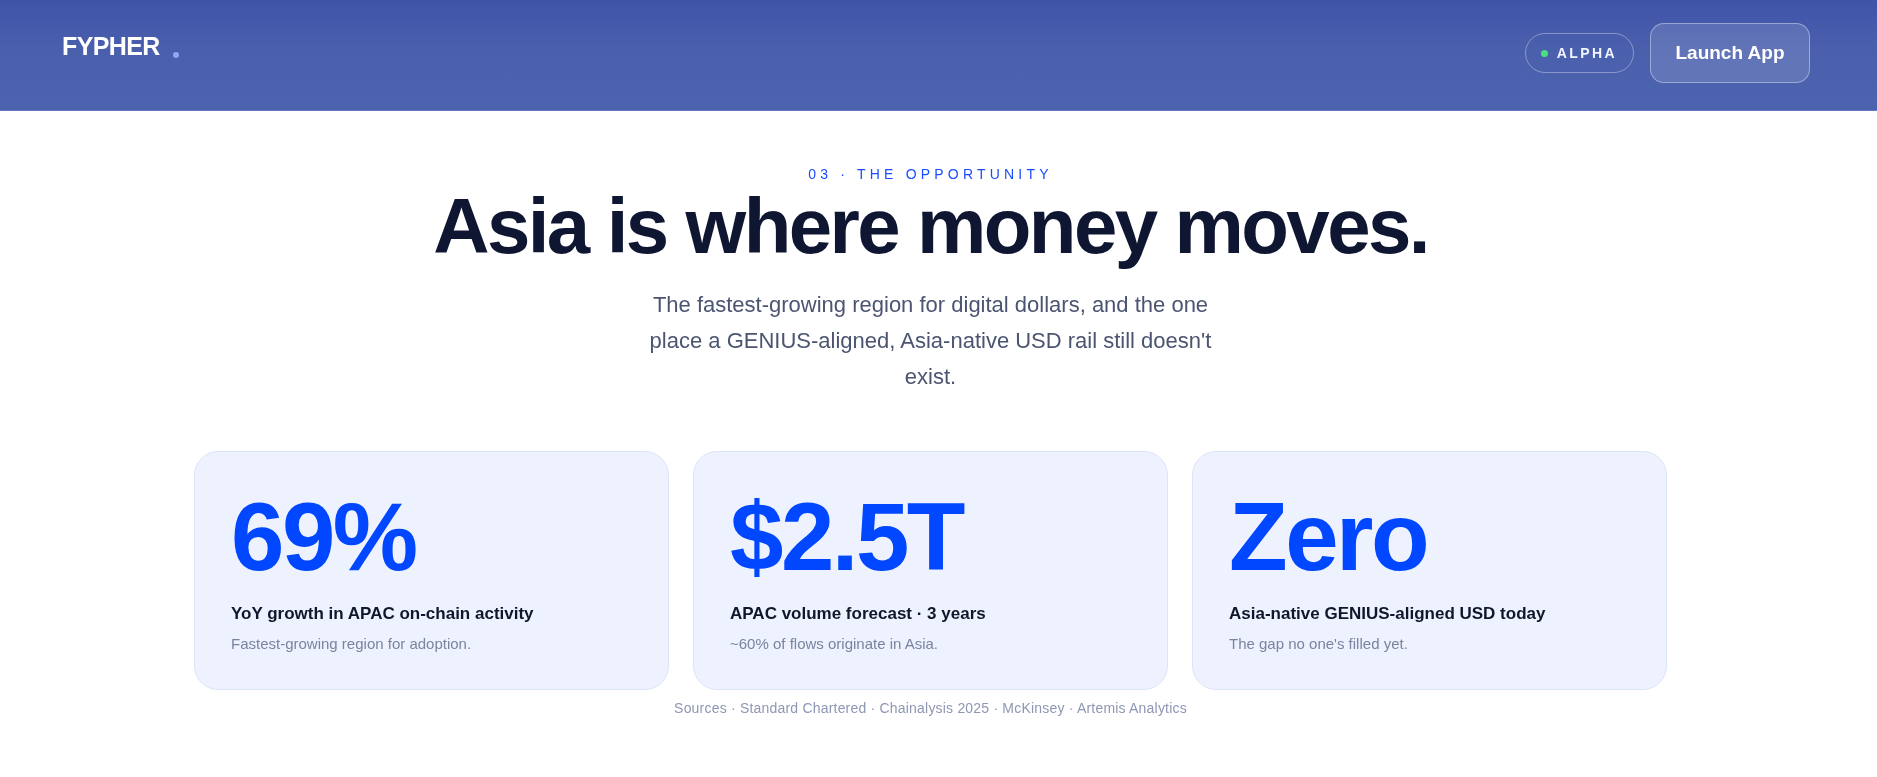  What do you see at coordinates (846, 536) in the screenshot?
I see `stat-value: $2.5T` at bounding box center [846, 536].